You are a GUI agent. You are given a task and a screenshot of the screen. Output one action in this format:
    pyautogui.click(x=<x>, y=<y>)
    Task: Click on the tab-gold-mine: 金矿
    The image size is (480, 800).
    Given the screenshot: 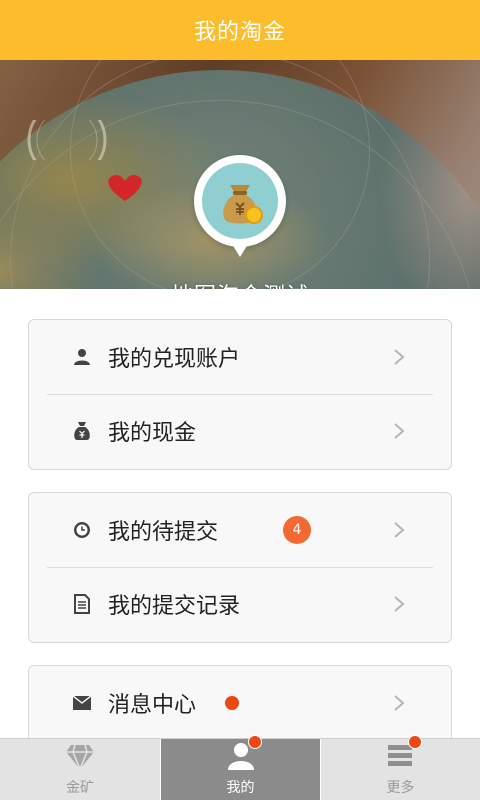 What is the action you would take?
    pyautogui.click(x=80, y=769)
    